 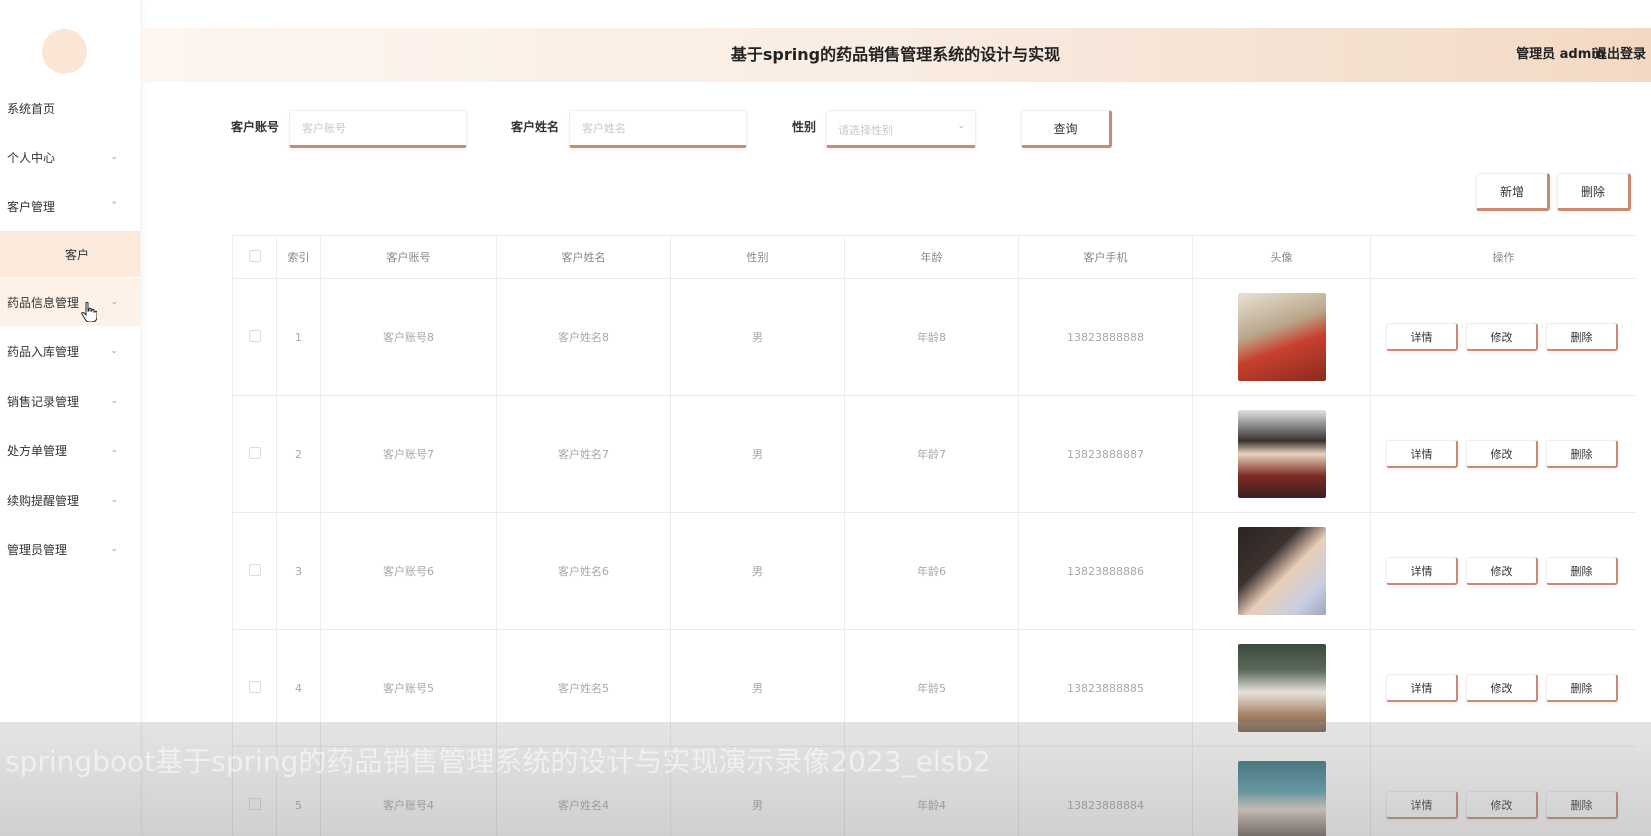 I want to click on column-header-actions: 操作, so click(x=1503, y=257).